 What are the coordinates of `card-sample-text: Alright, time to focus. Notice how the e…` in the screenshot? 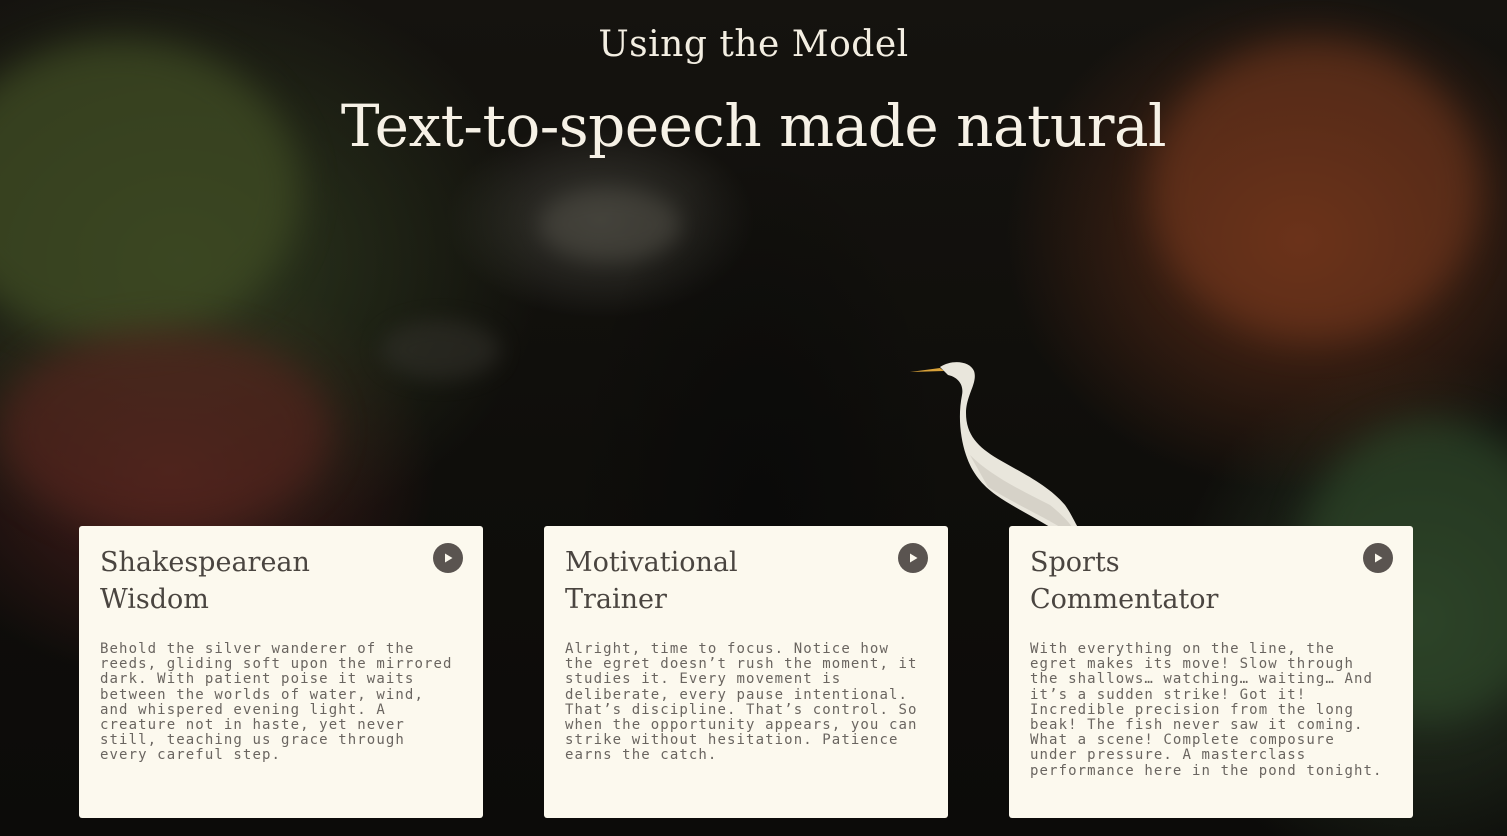 It's located at (741, 702).